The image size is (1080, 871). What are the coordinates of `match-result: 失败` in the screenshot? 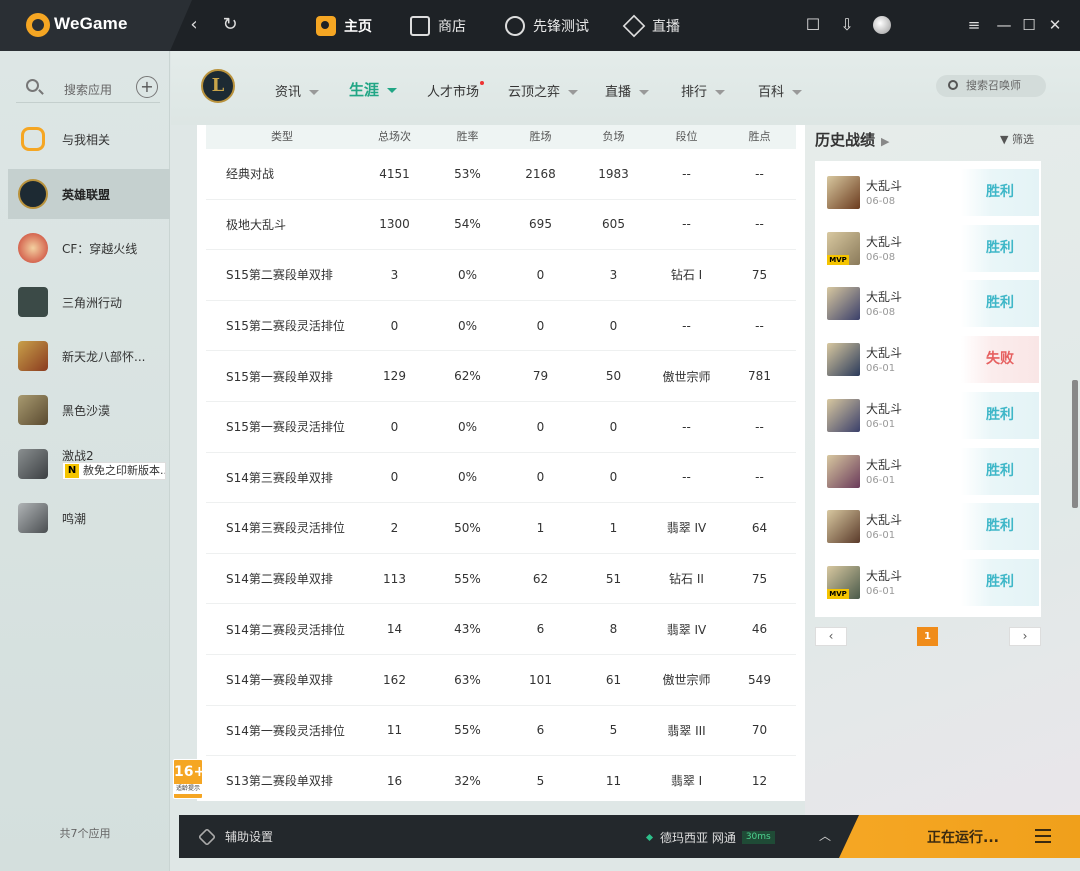 It's located at (1000, 360).